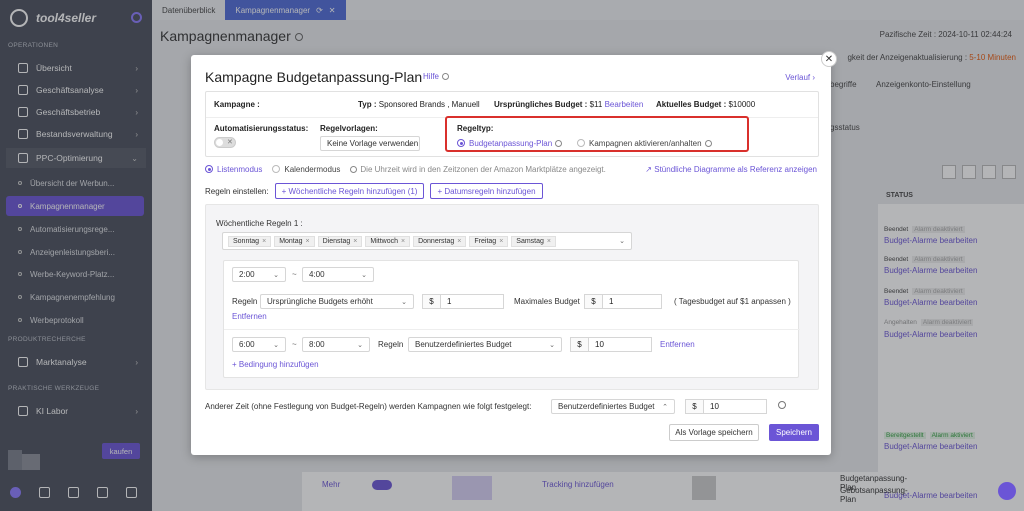 This screenshot has width=1024, height=511. I want to click on day-tag: Mittwoch ×, so click(388, 241).